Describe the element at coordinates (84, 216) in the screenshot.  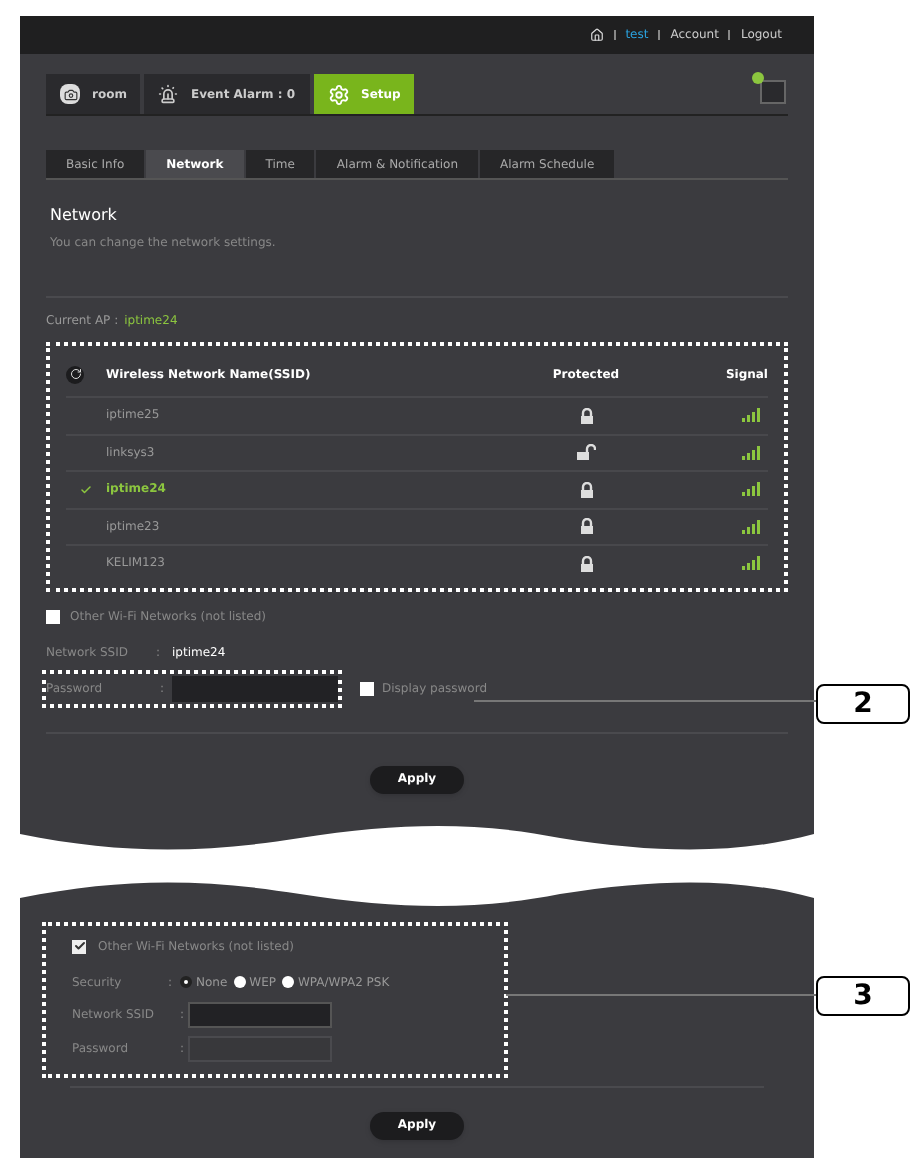
I see `section-title: Network` at that location.